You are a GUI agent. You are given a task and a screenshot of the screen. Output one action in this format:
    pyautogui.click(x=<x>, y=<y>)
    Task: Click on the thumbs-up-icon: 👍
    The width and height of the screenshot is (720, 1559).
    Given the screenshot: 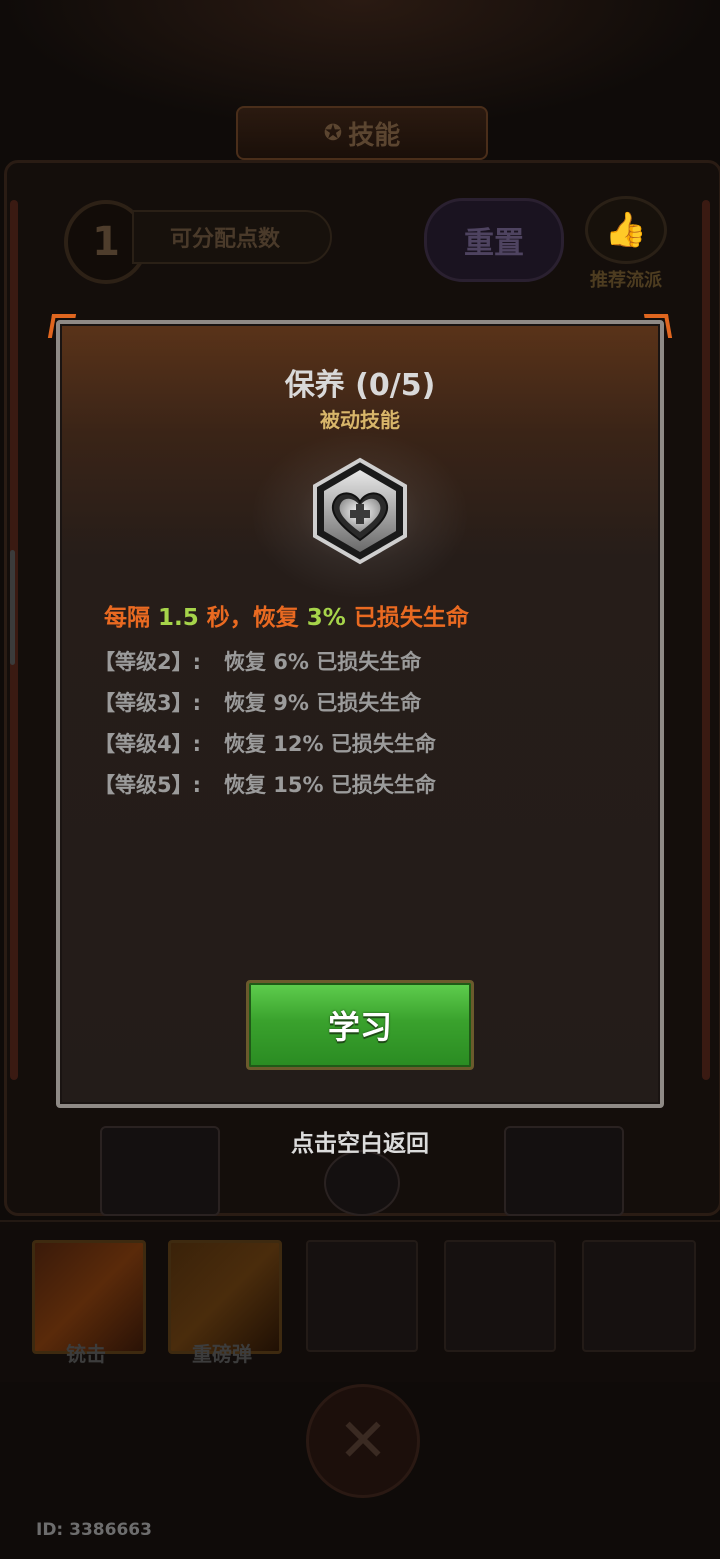 What is the action you would take?
    pyautogui.click(x=626, y=230)
    